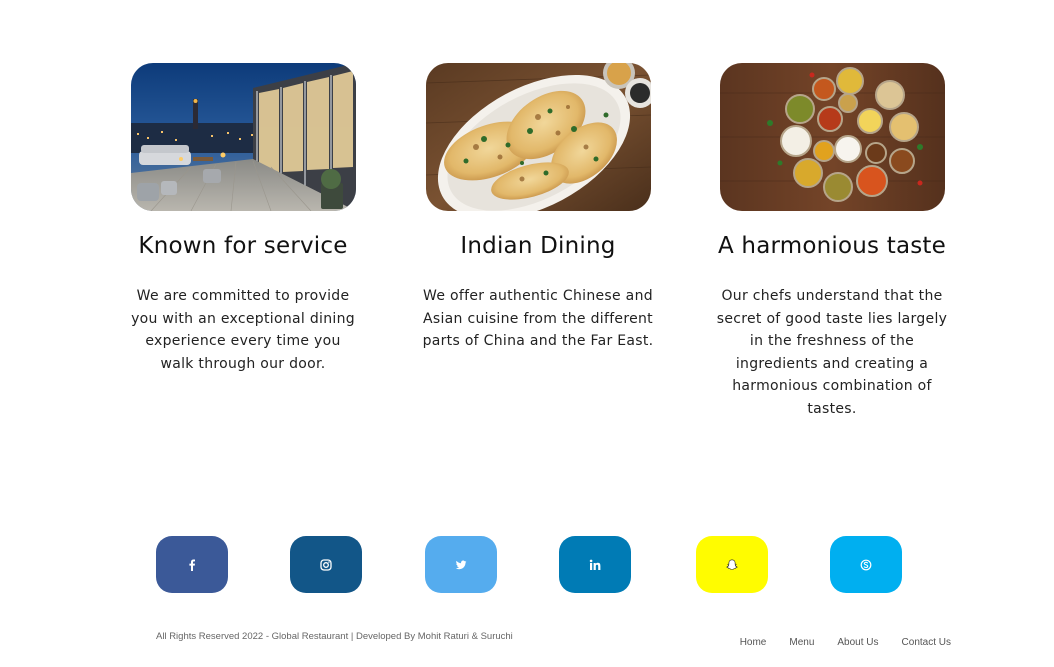 This screenshot has height=667, width=1054. Describe the element at coordinates (832, 137) in the screenshot. I see `thali-dishes-image` at that location.